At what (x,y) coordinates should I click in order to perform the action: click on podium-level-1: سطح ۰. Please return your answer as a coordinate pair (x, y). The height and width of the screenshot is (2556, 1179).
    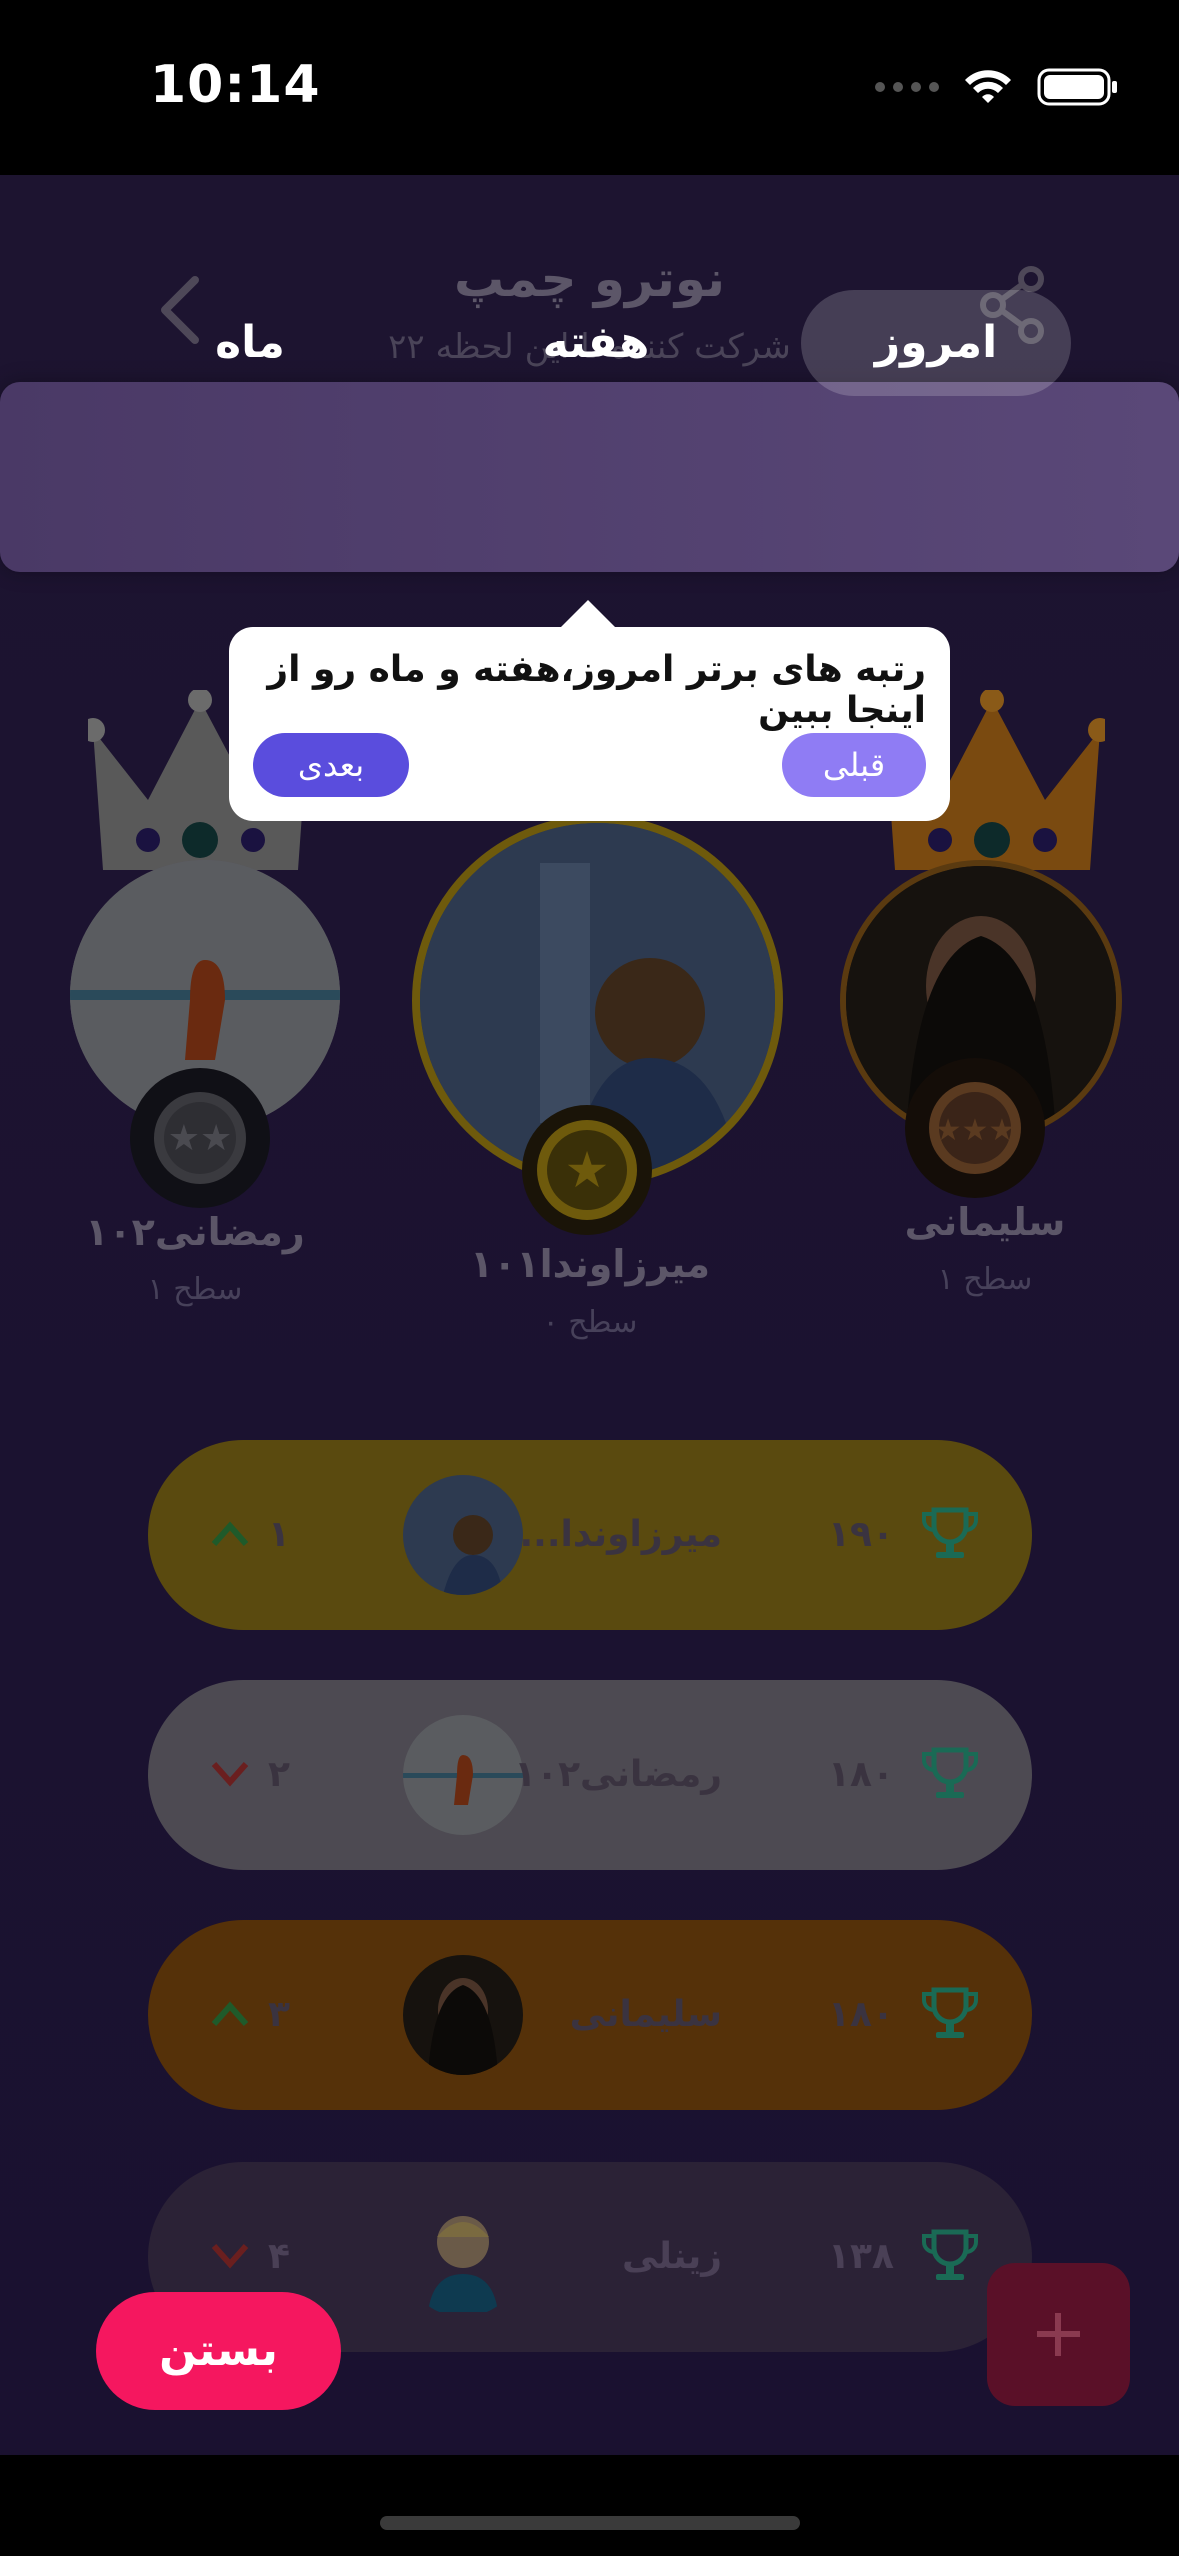
    Looking at the image, I should click on (590, 1322).